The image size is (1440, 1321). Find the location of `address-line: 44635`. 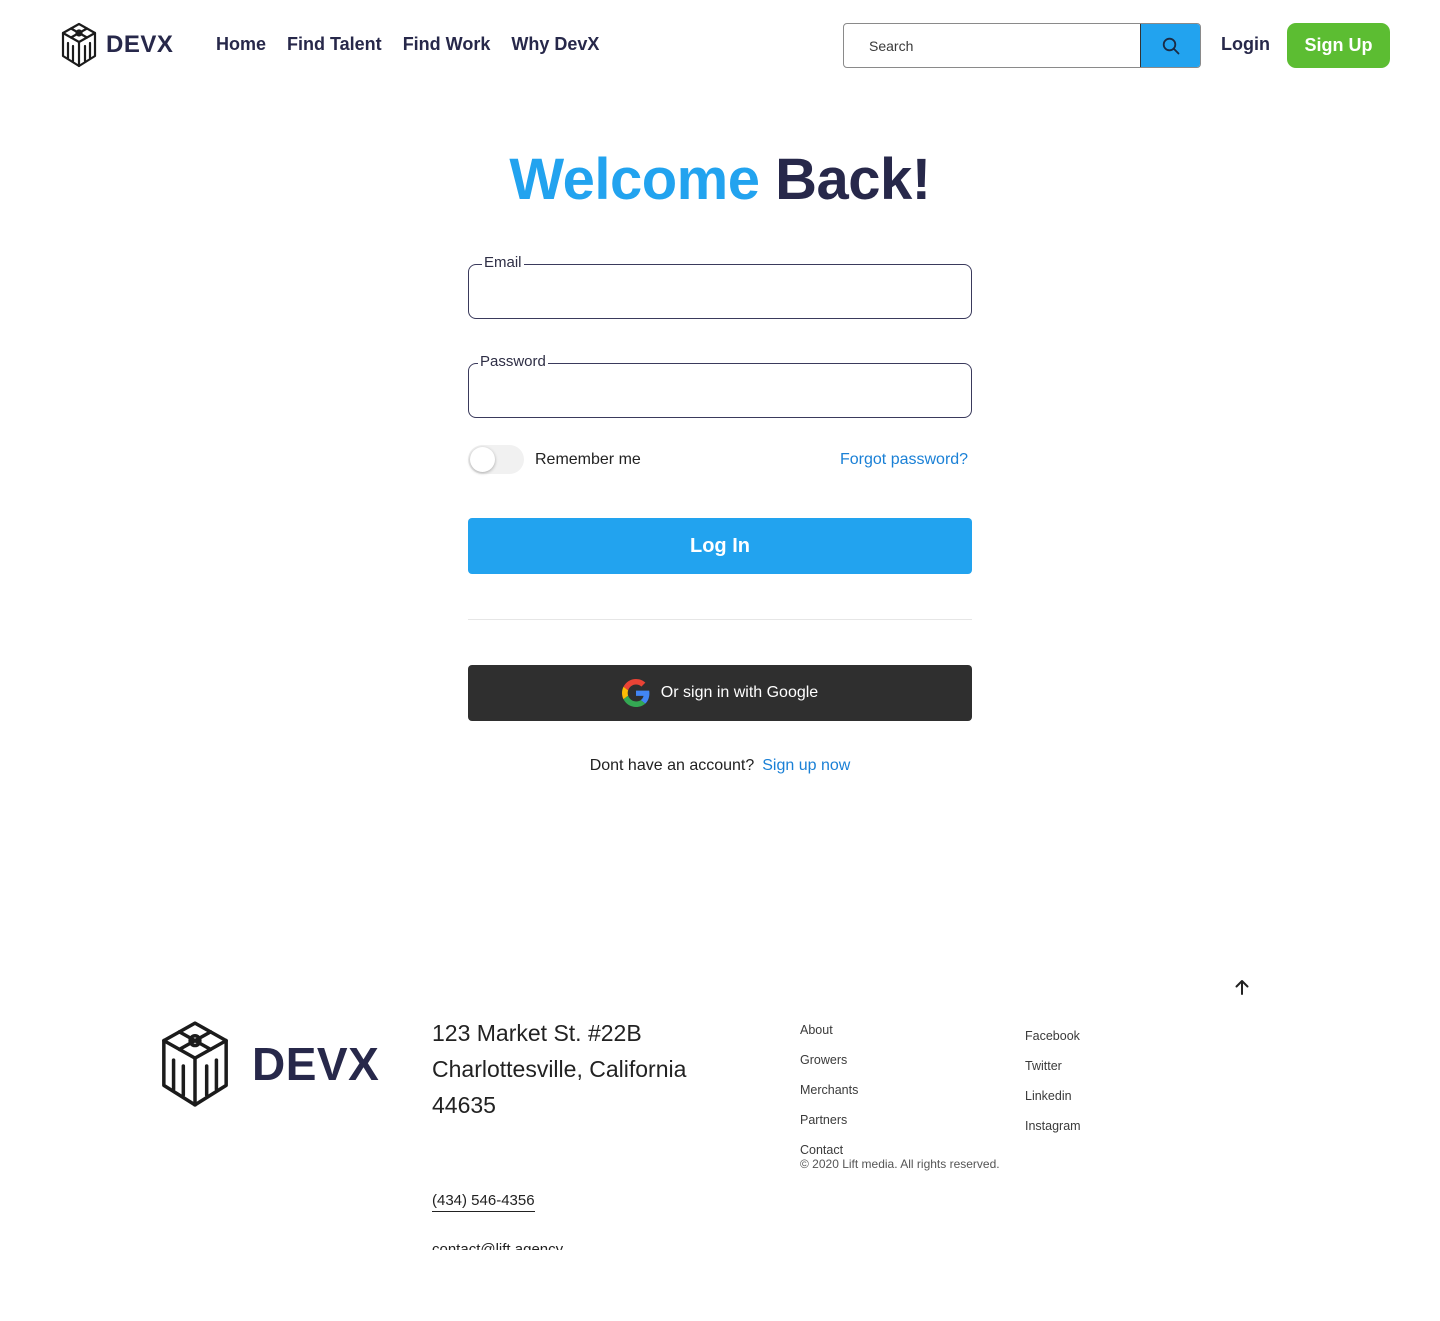

address-line: 44635 is located at coordinates (464, 1105).